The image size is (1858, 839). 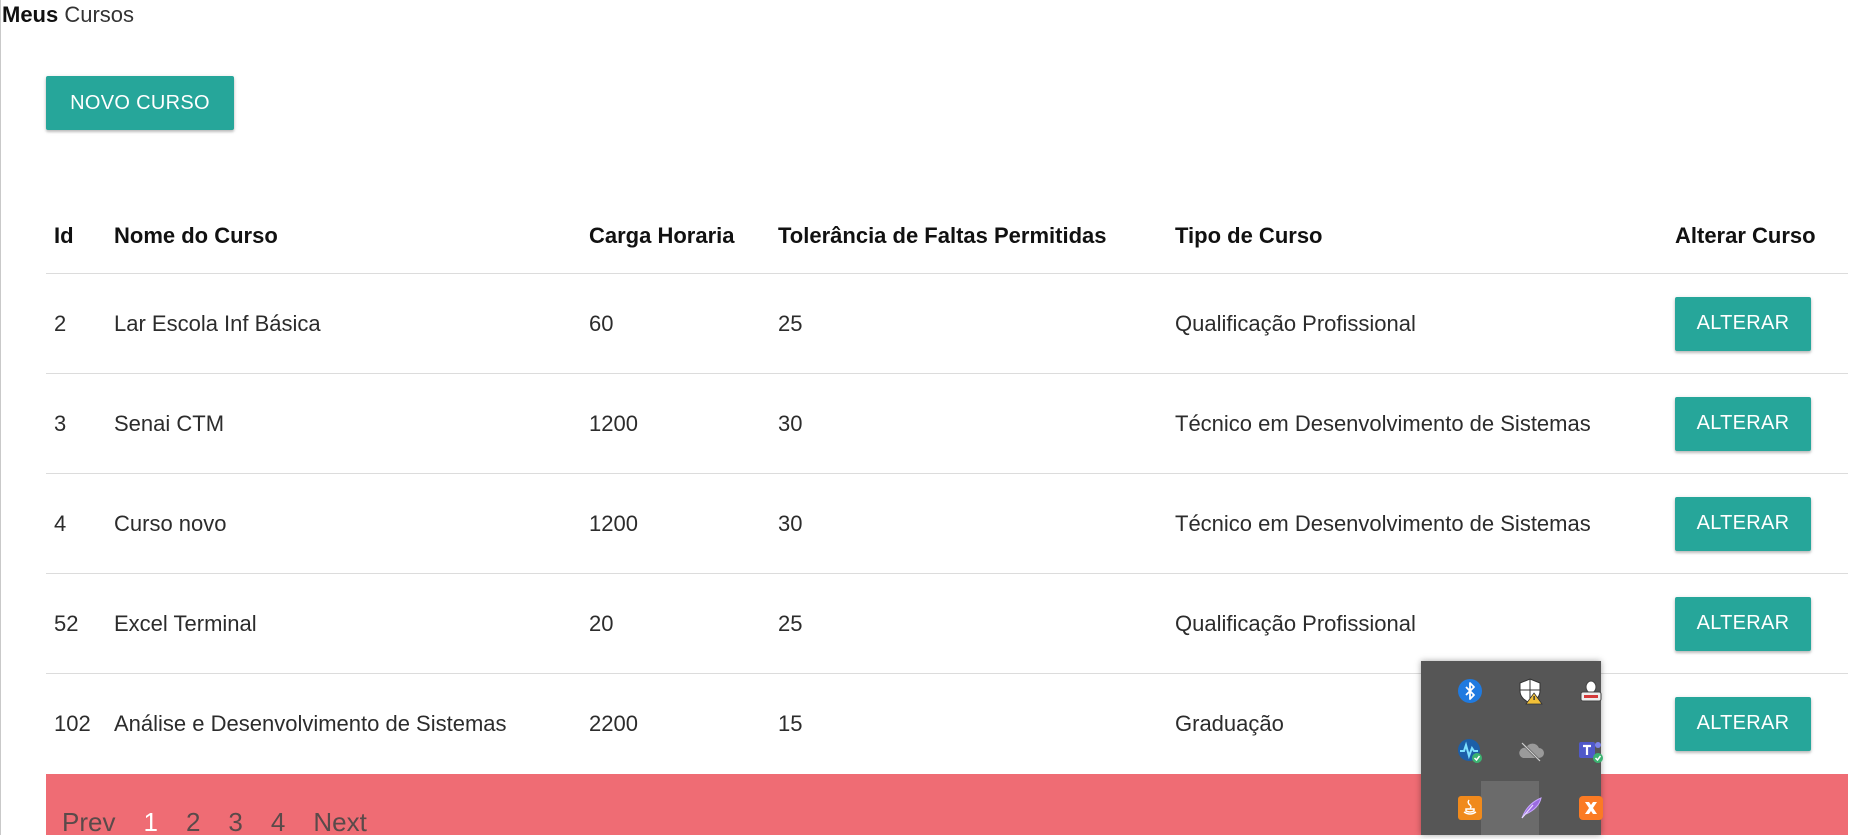 I want to click on col-header-id: Id, so click(x=76, y=236).